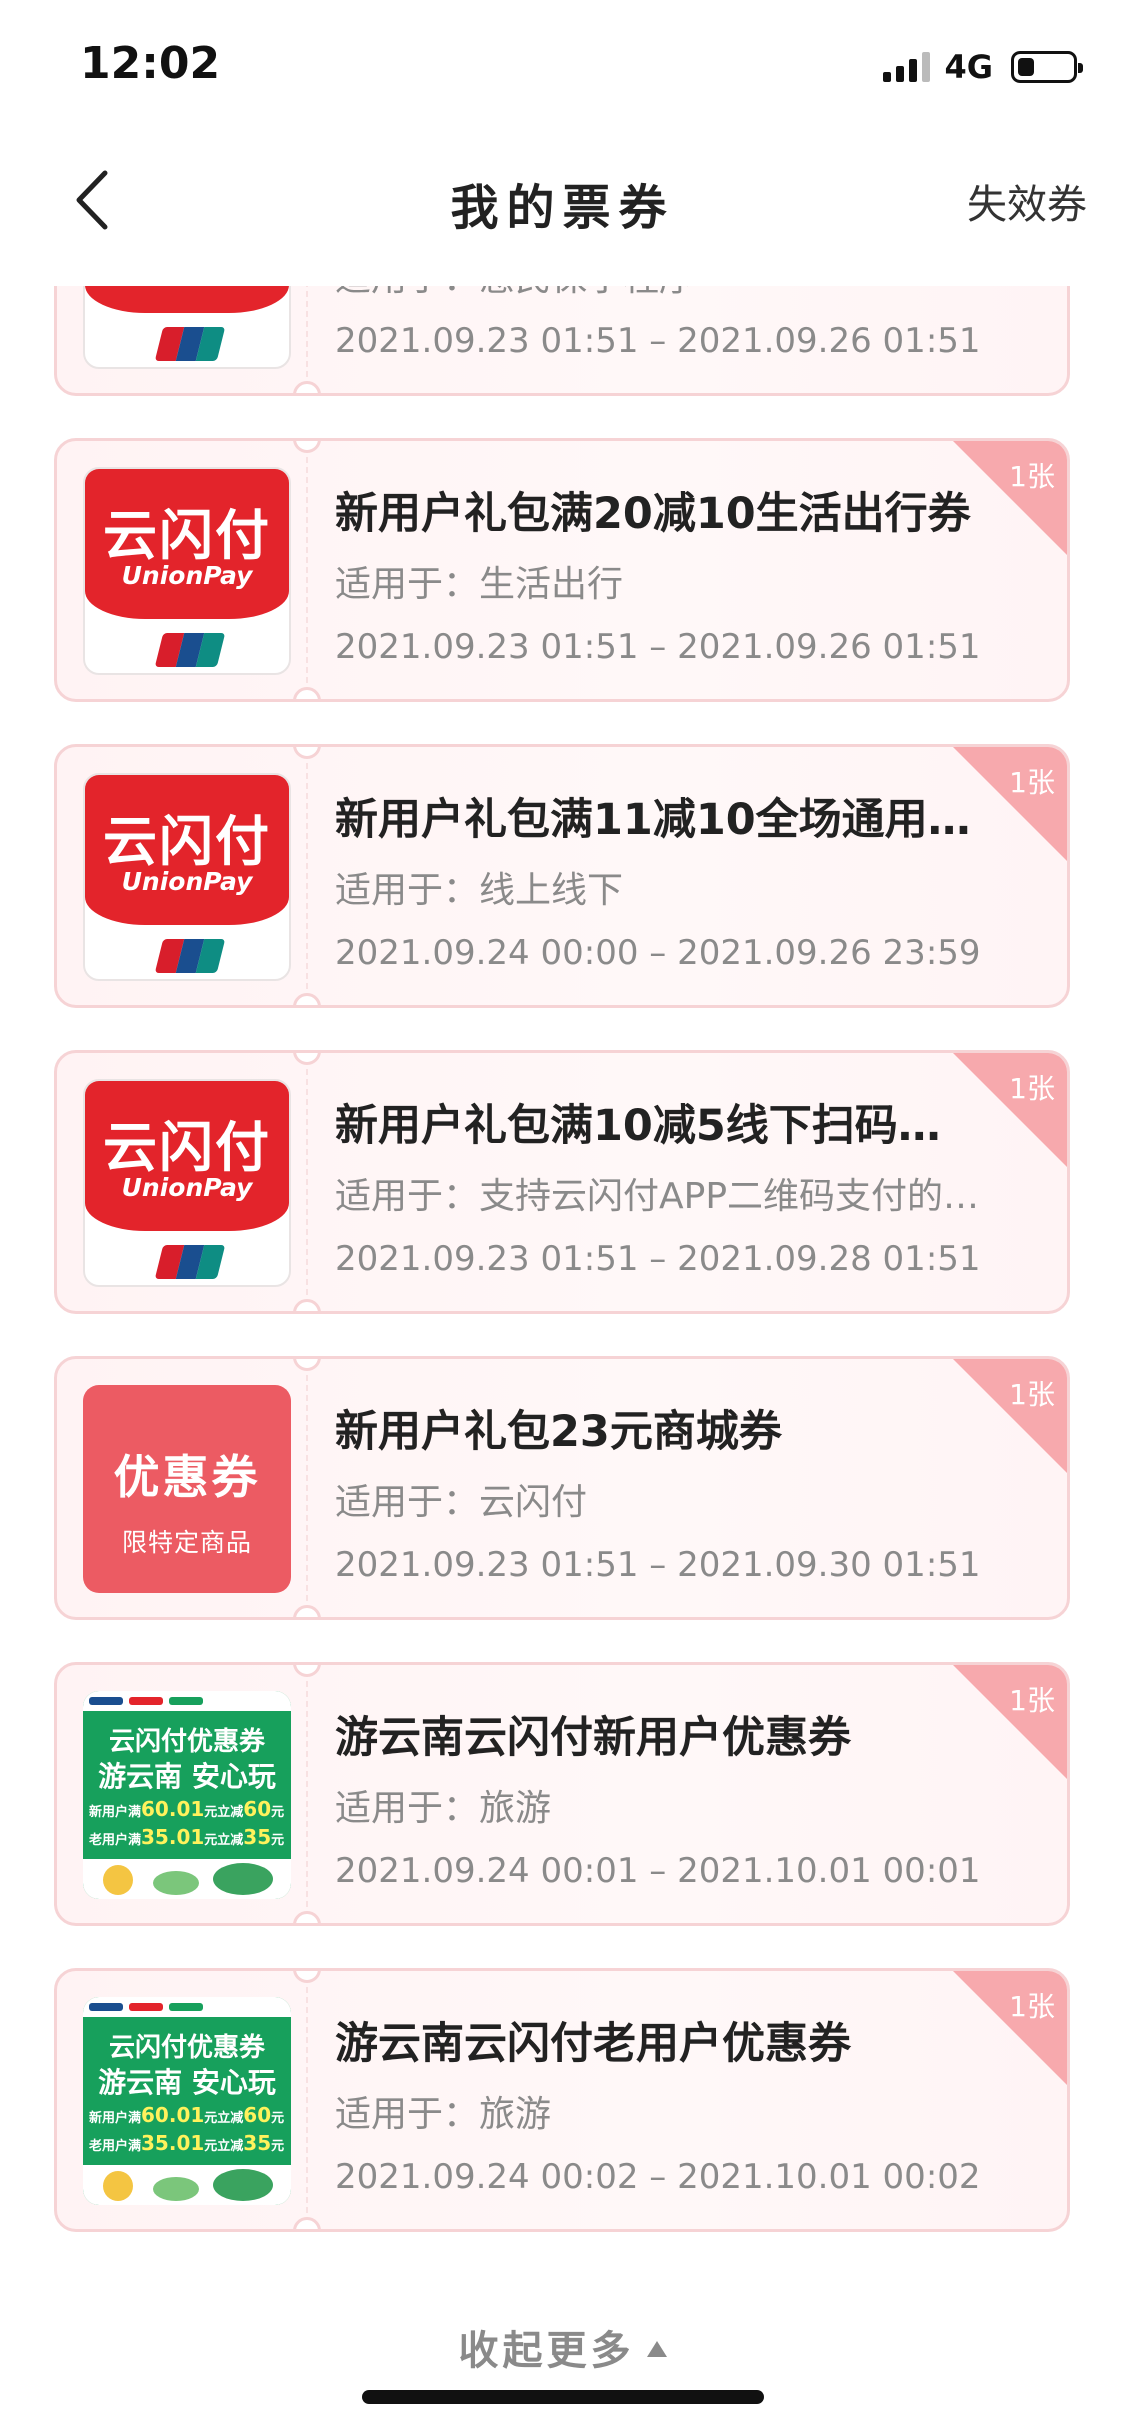  What do you see at coordinates (1047, 67) in the screenshot?
I see `battery-icon` at bounding box center [1047, 67].